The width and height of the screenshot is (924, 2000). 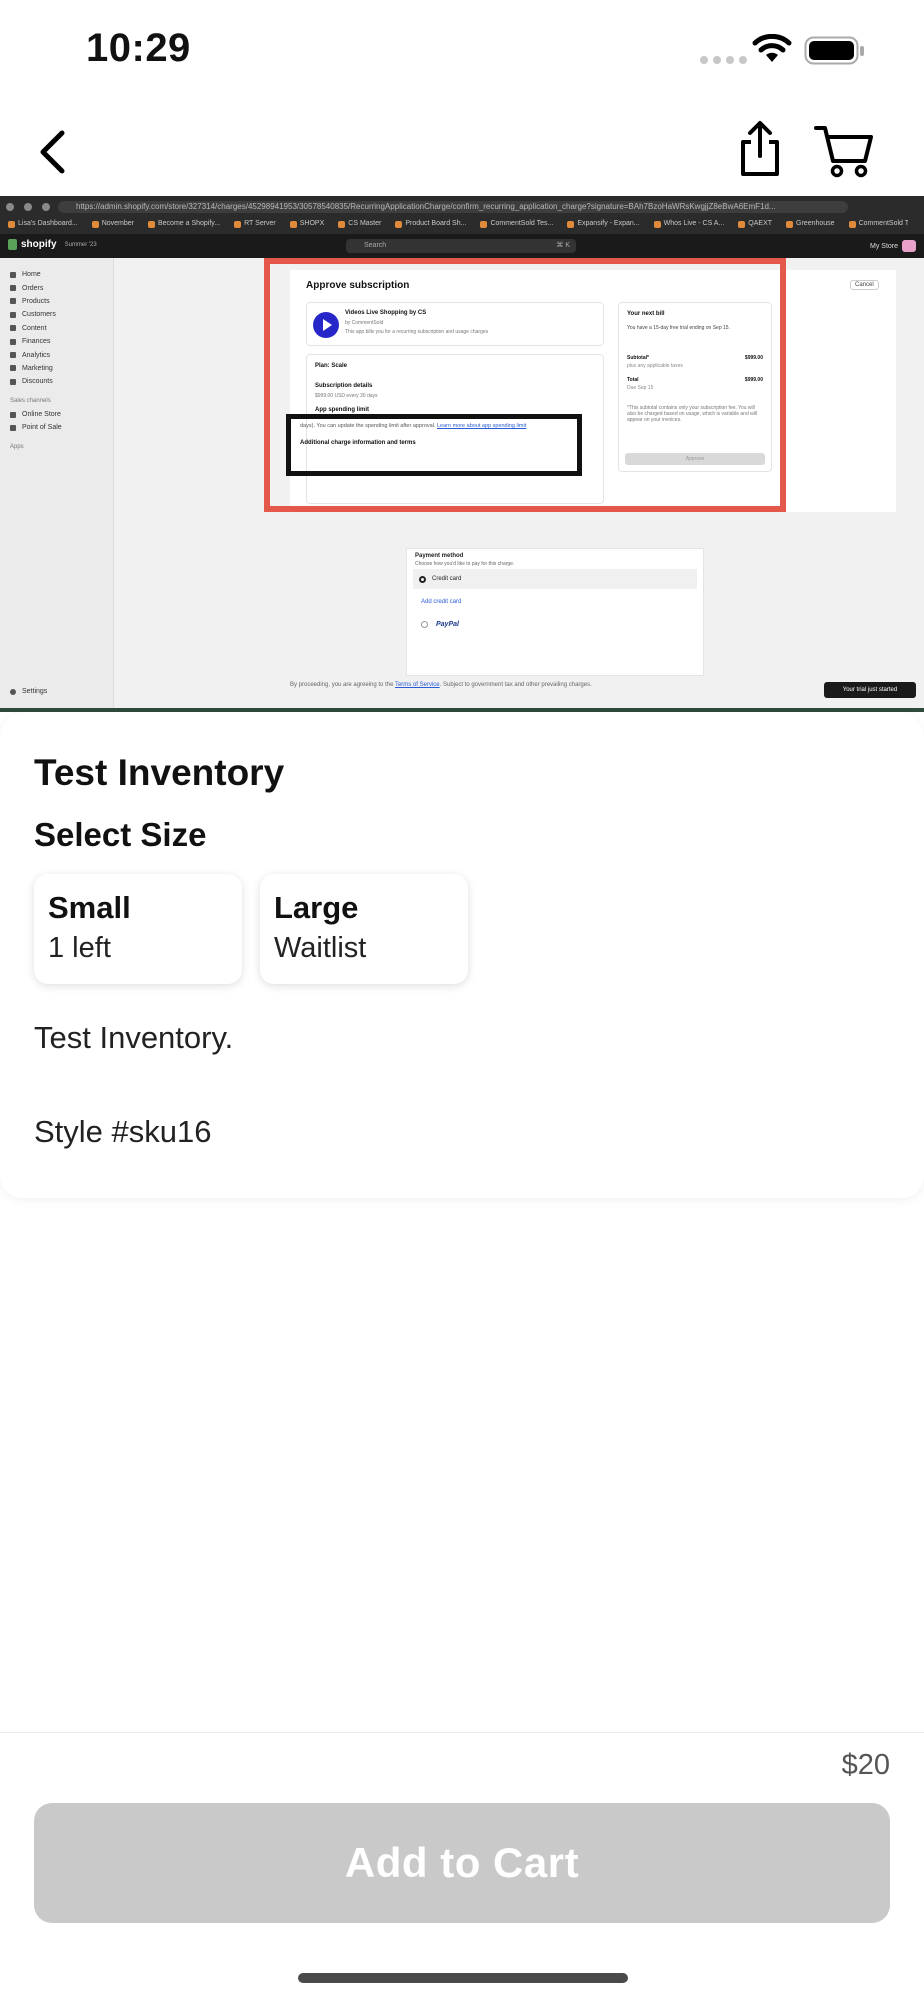 I want to click on description-line: Test Inventory., so click(x=134, y=1037).